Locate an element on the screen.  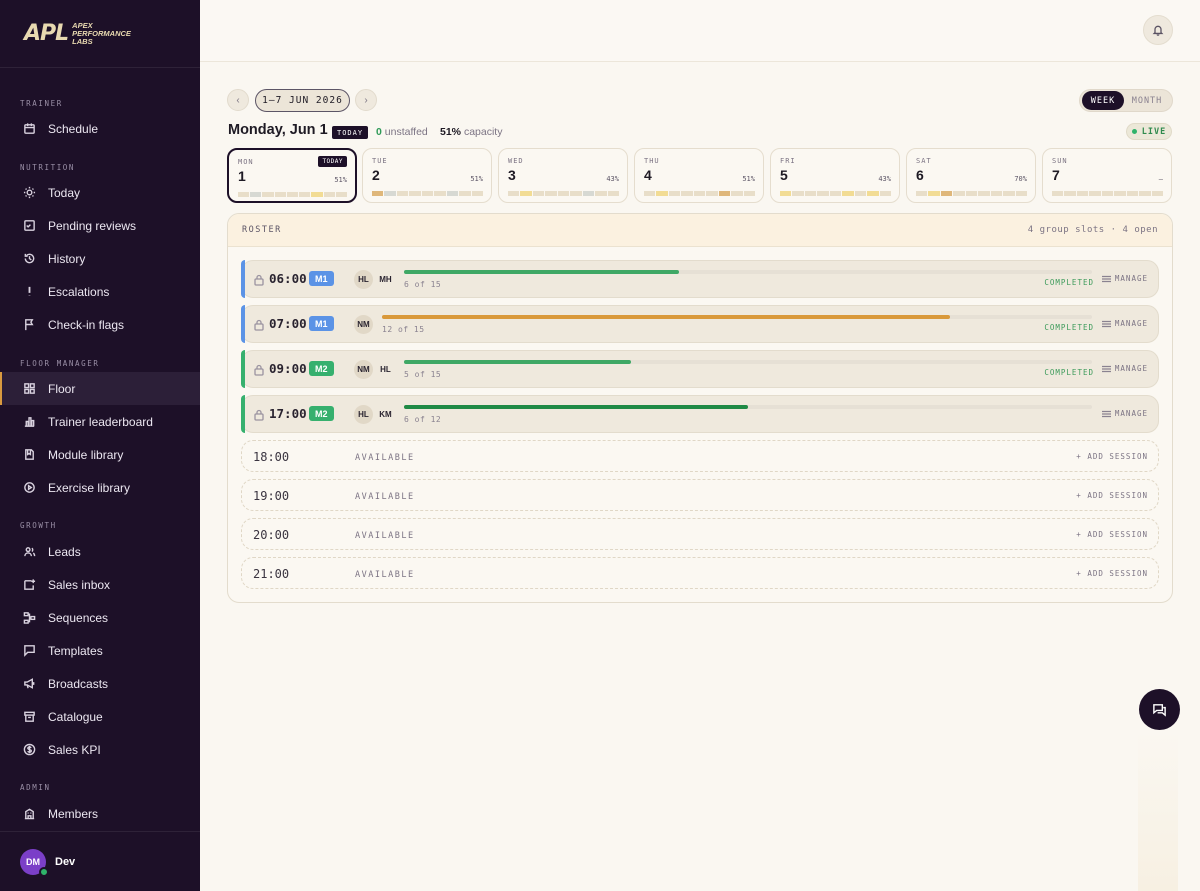
sidebar-item-sequences: Sequences is located at coordinates (100, 617).